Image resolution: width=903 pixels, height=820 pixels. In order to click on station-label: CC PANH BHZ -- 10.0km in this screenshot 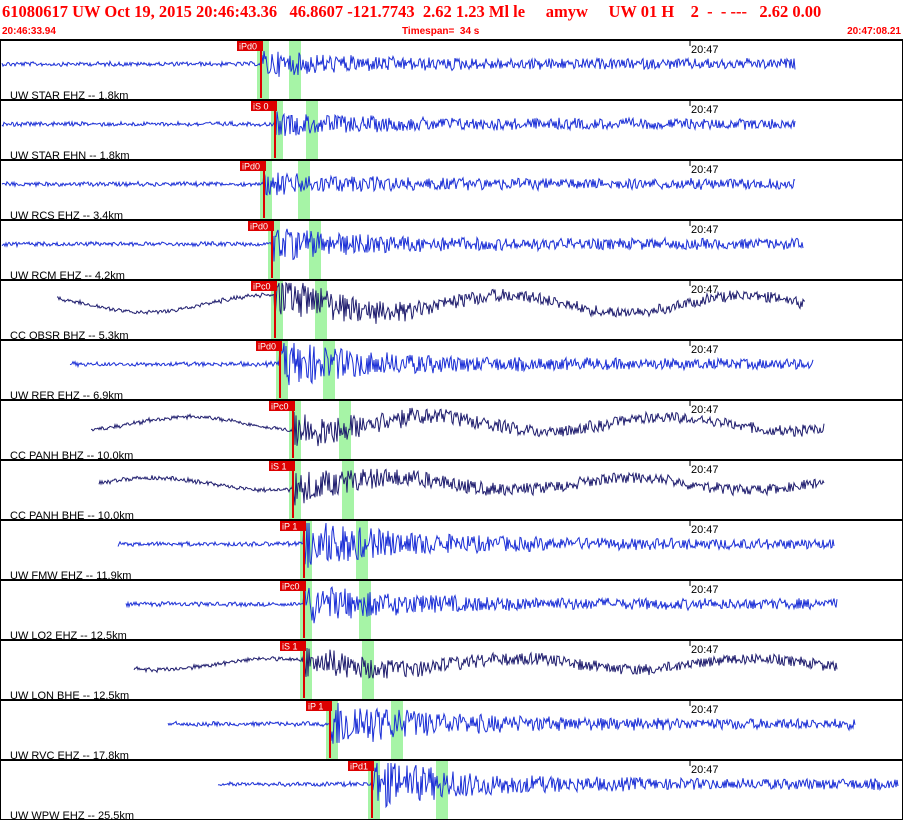, I will do `click(71, 456)`.